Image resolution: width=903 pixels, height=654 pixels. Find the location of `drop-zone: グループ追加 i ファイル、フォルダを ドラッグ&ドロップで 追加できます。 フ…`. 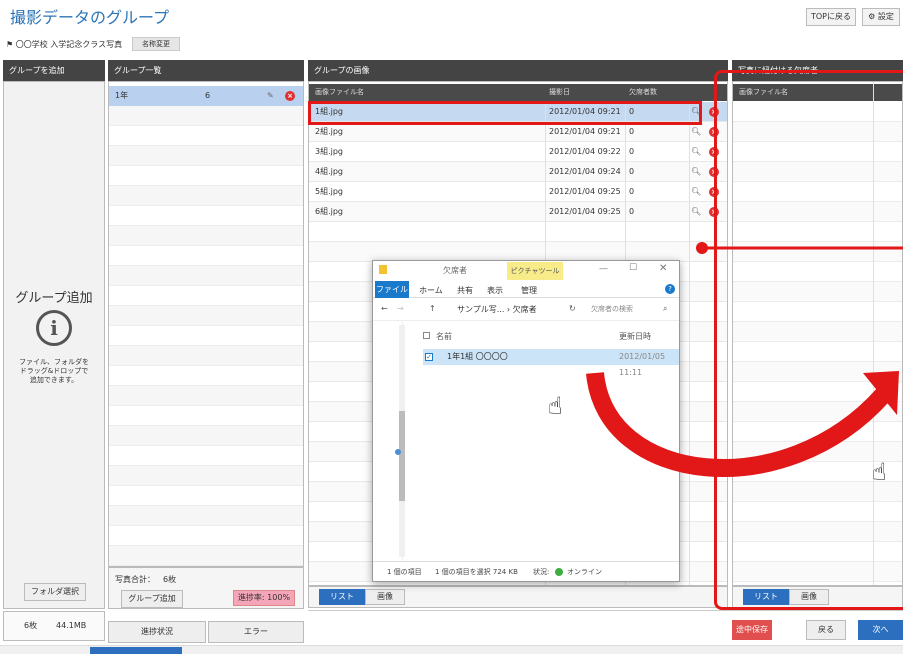

drop-zone: グループ追加 i ファイル、フォルダを ドラッグ&ドロップで 追加できます。 フ… is located at coordinates (54, 345).